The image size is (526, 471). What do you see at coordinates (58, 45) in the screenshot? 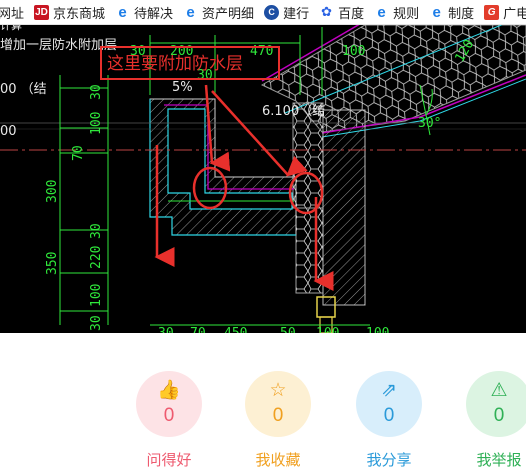
I see `note-text: 增加一层防水附加层` at bounding box center [58, 45].